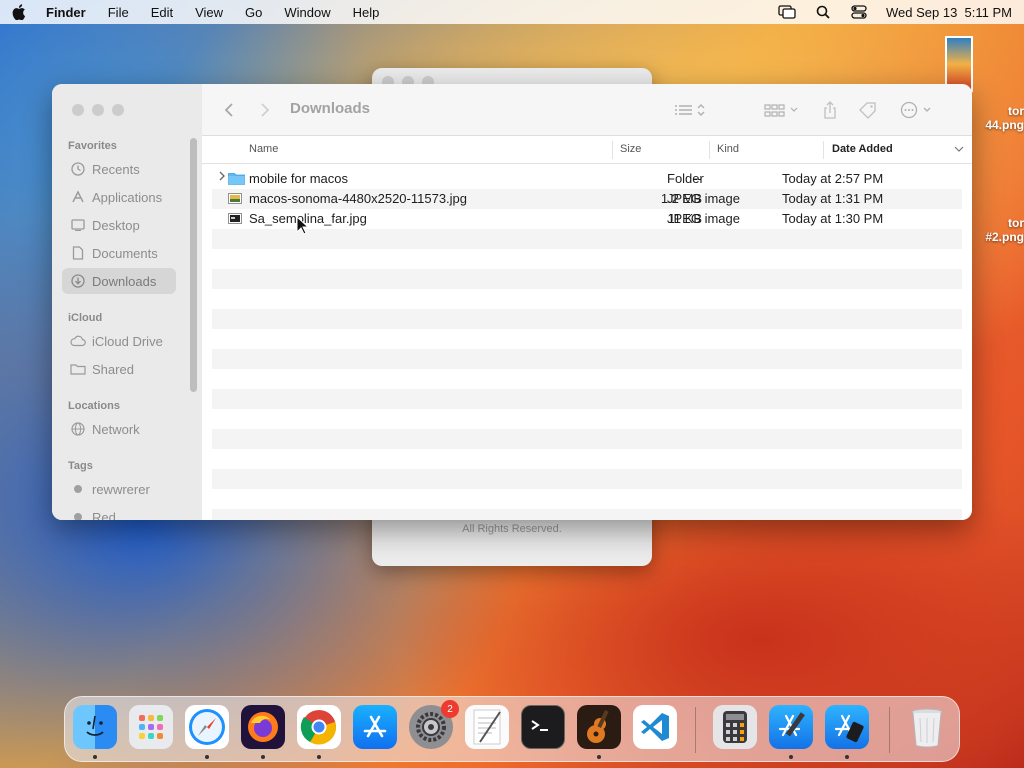  What do you see at coordinates (307, 12) in the screenshot?
I see `menu-window: Window` at bounding box center [307, 12].